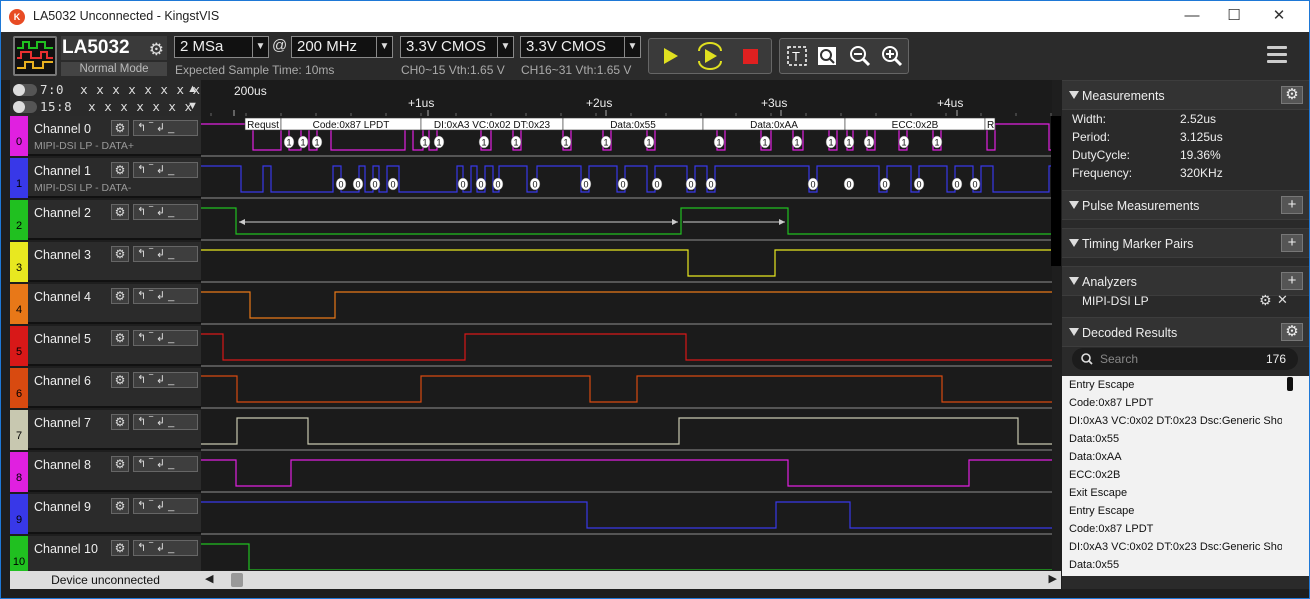 The width and height of the screenshot is (1310, 599). Describe the element at coordinates (1185, 281) in the screenshot. I see `analyzers-header: Analyzers +` at that location.